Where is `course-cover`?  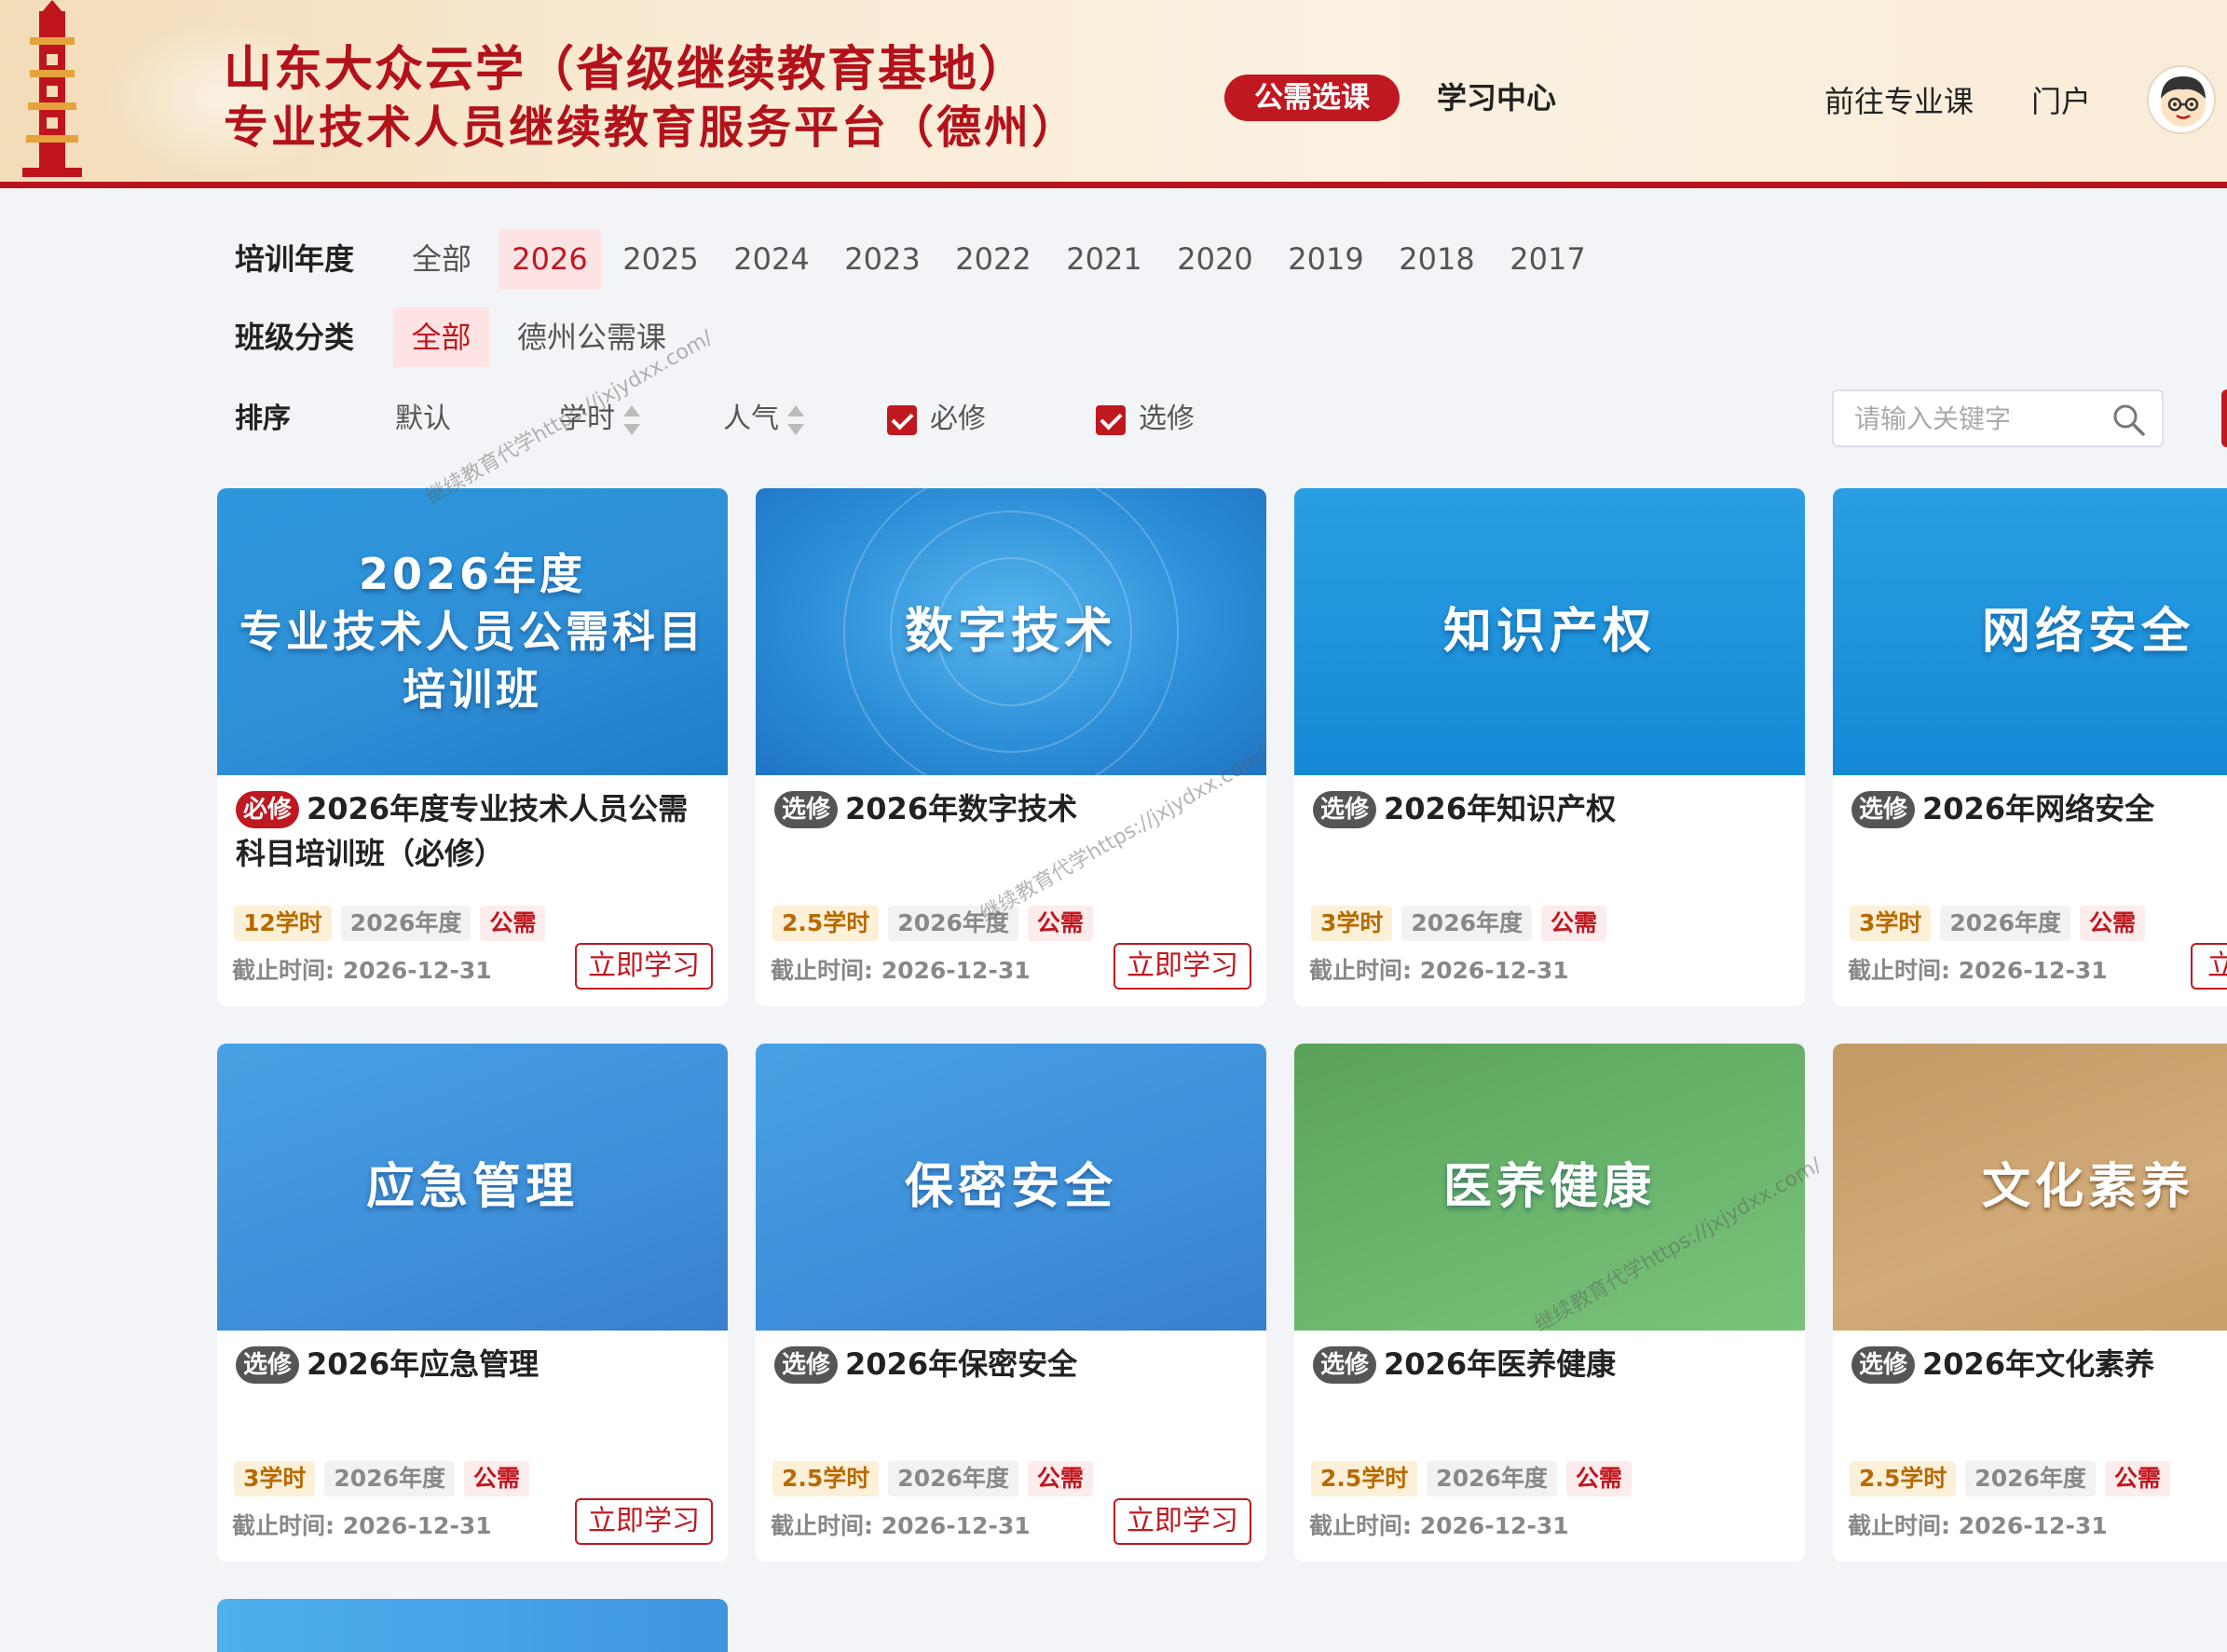
course-cover is located at coordinates (472, 1625).